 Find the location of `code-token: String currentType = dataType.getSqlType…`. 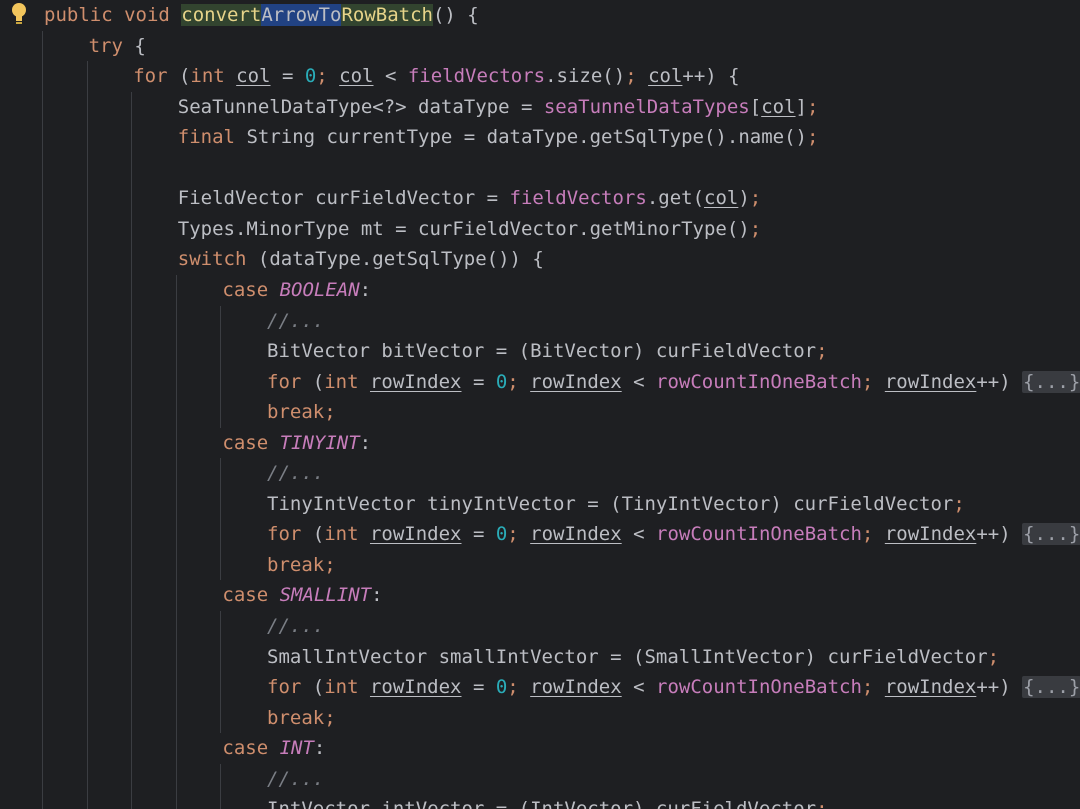

code-token: String currentType = dataType.getSqlType… is located at coordinates (526, 137).